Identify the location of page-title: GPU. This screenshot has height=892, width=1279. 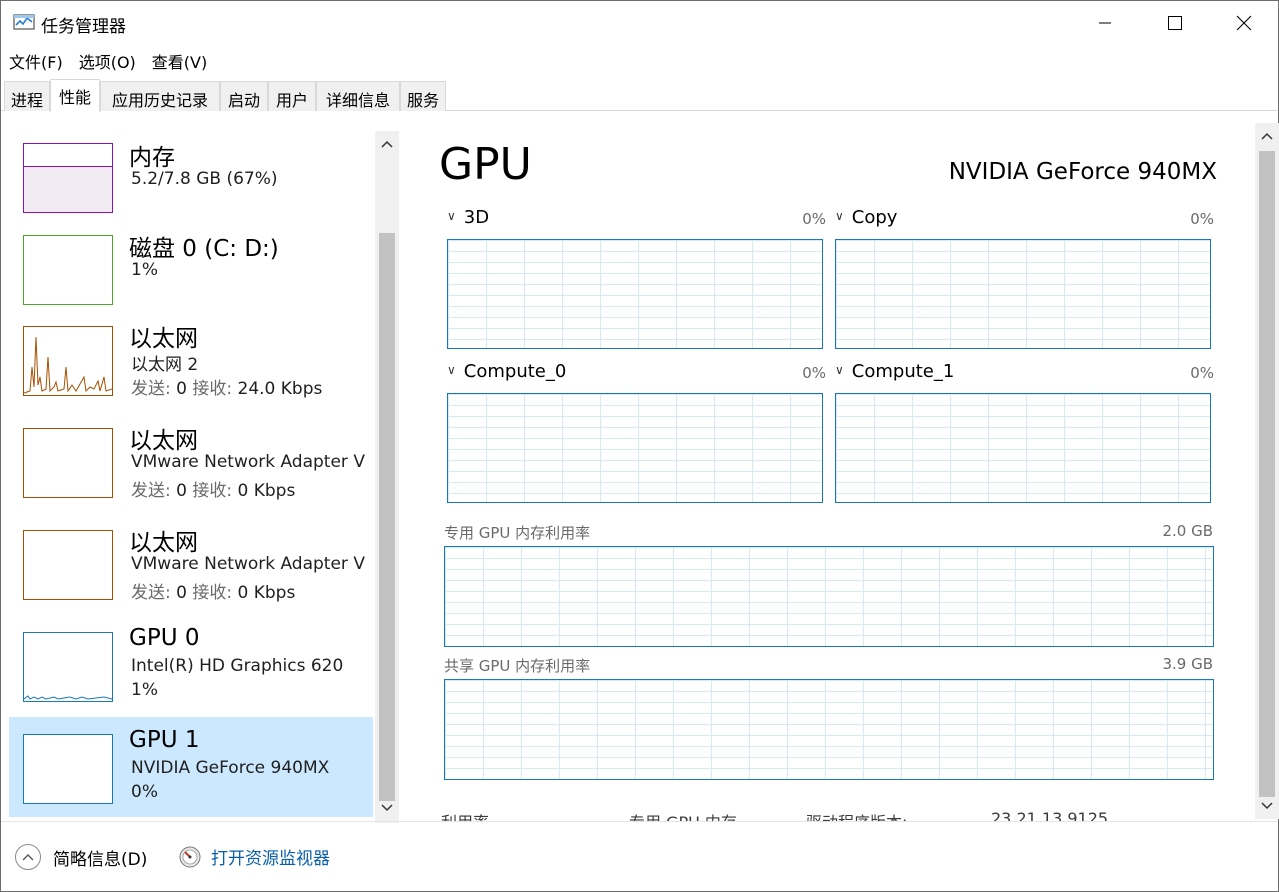
(485, 164).